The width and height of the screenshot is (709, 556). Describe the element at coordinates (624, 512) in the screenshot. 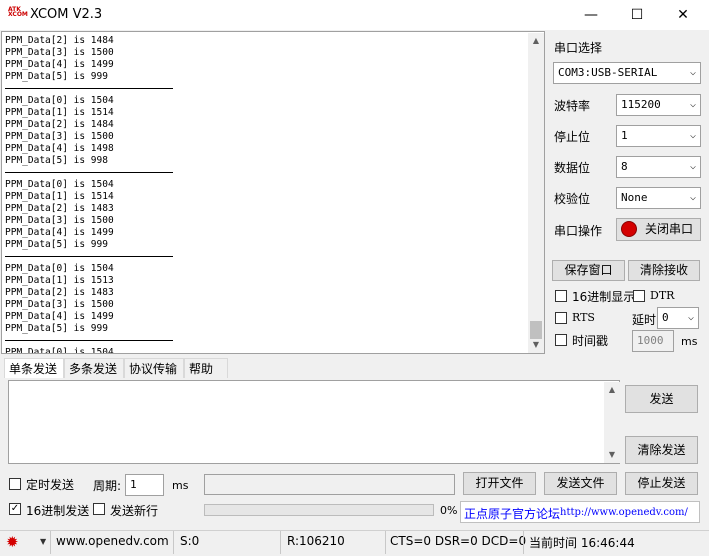

I see `forum-link-url: http://www.openedv.com/` at that location.